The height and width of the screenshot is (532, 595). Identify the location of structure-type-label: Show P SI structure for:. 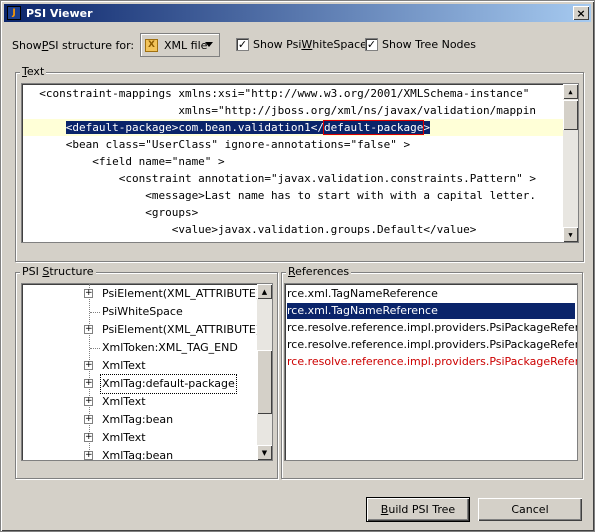
(73, 45).